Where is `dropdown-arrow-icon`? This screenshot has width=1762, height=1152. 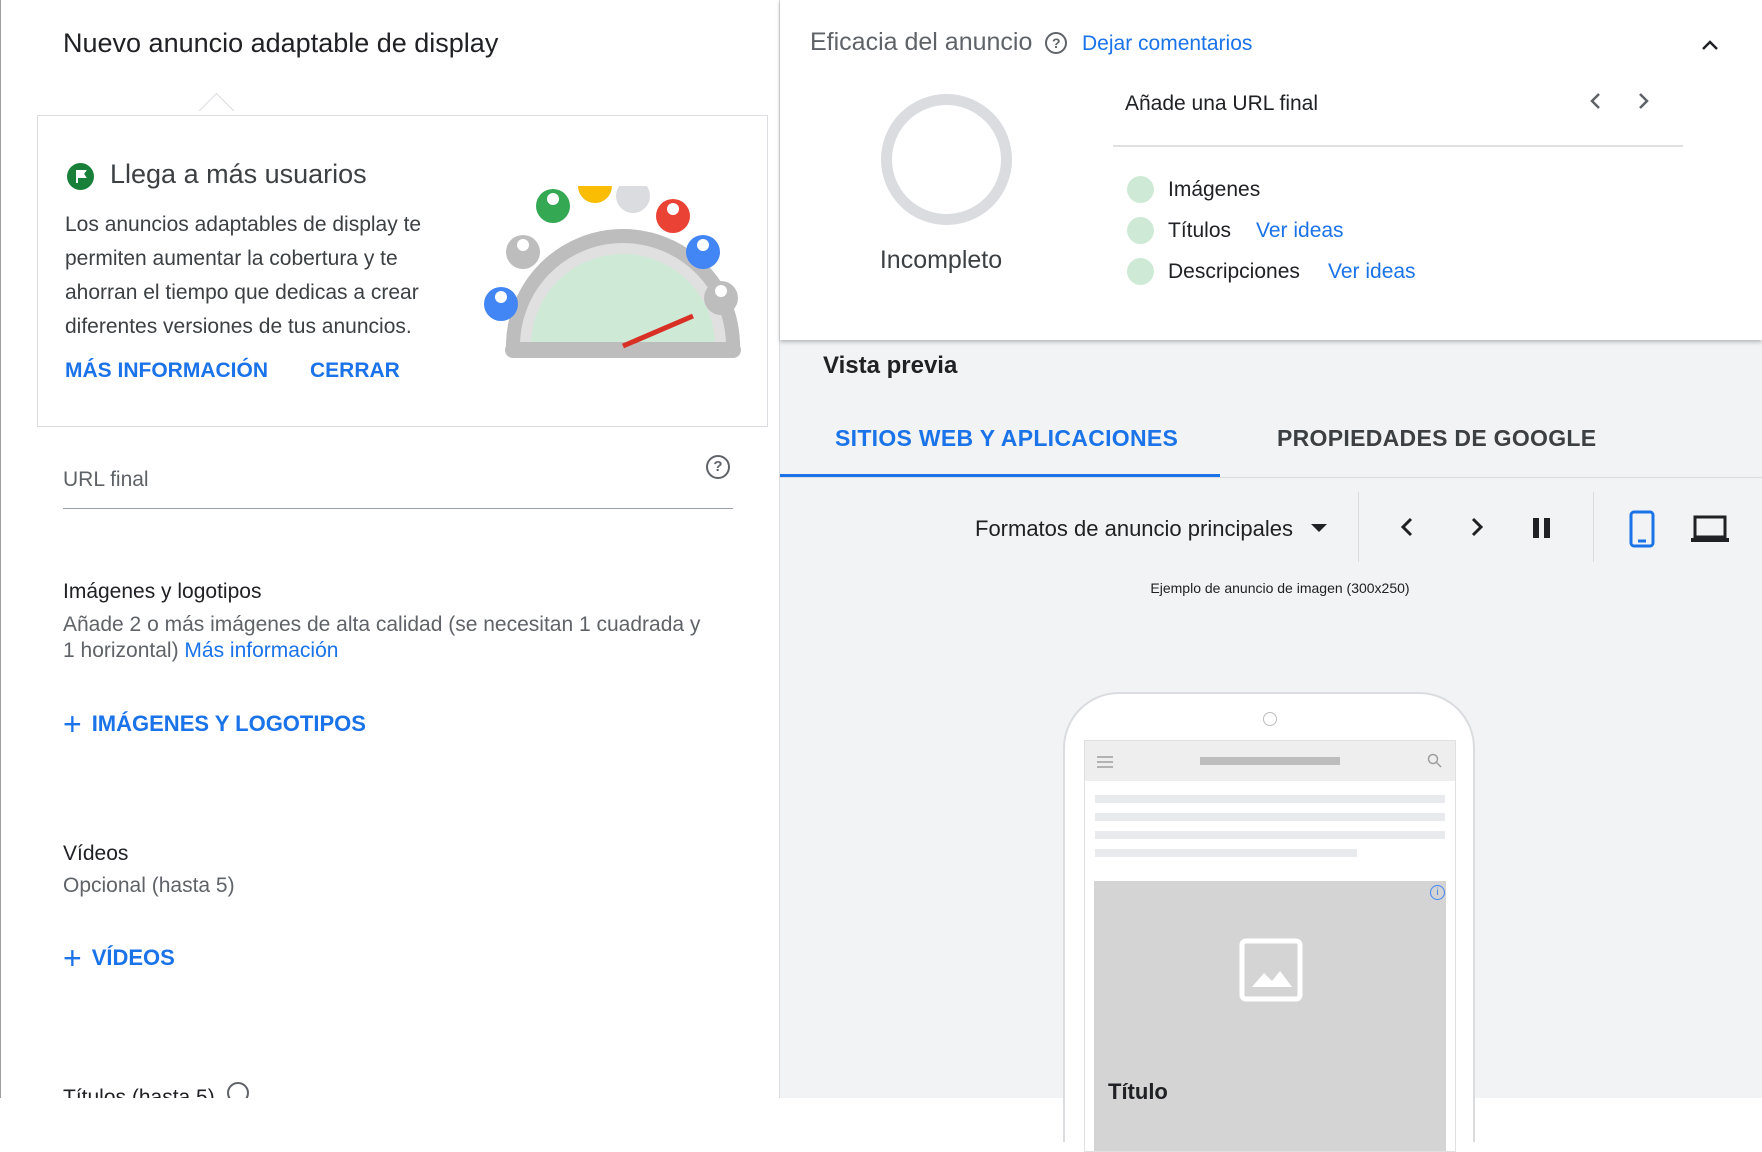
dropdown-arrow-icon is located at coordinates (1319, 528).